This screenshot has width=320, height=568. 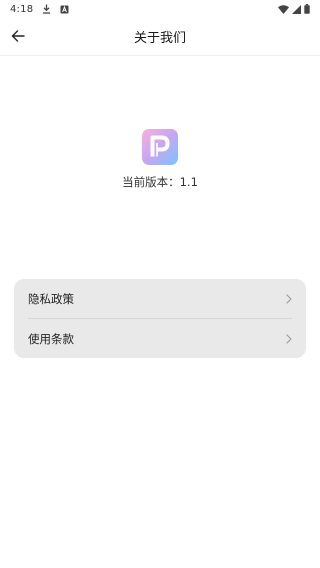 I want to click on status-right, so click(x=294, y=9).